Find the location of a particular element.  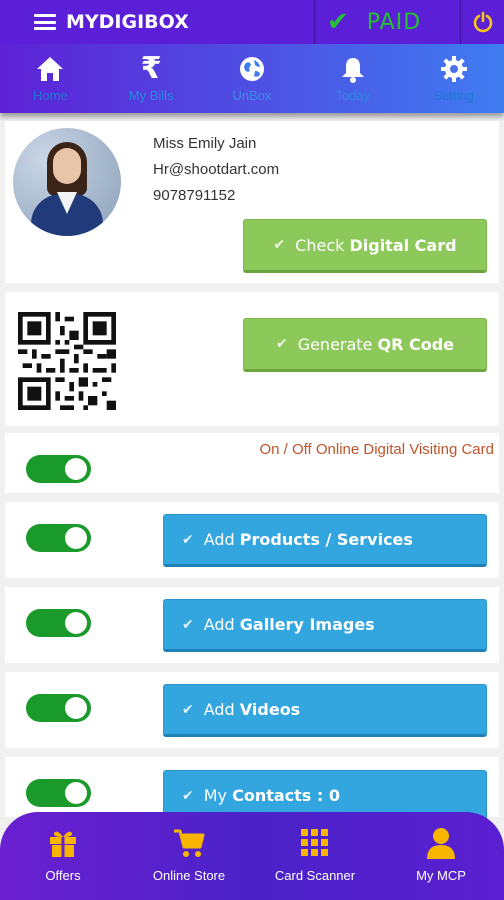

add-products-services-button: ✔ Add Products / Services is located at coordinates (325, 540).